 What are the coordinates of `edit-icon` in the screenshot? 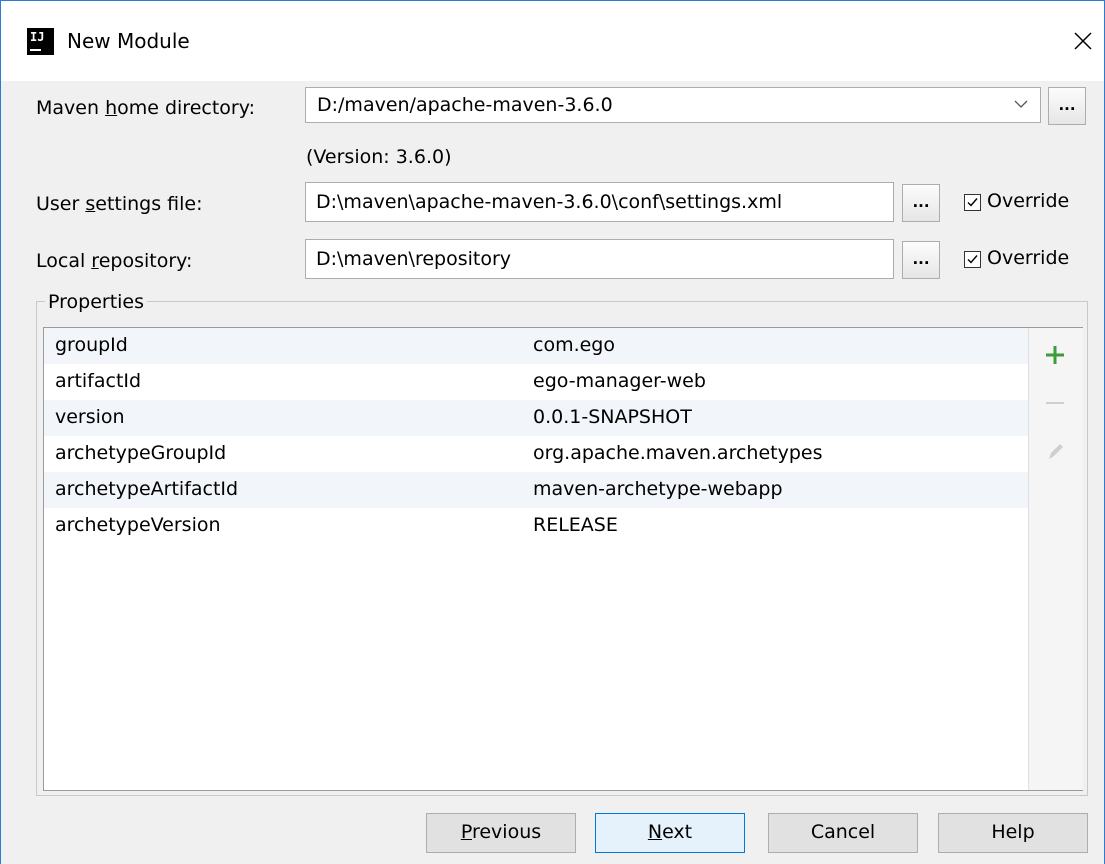 It's located at (1056, 451).